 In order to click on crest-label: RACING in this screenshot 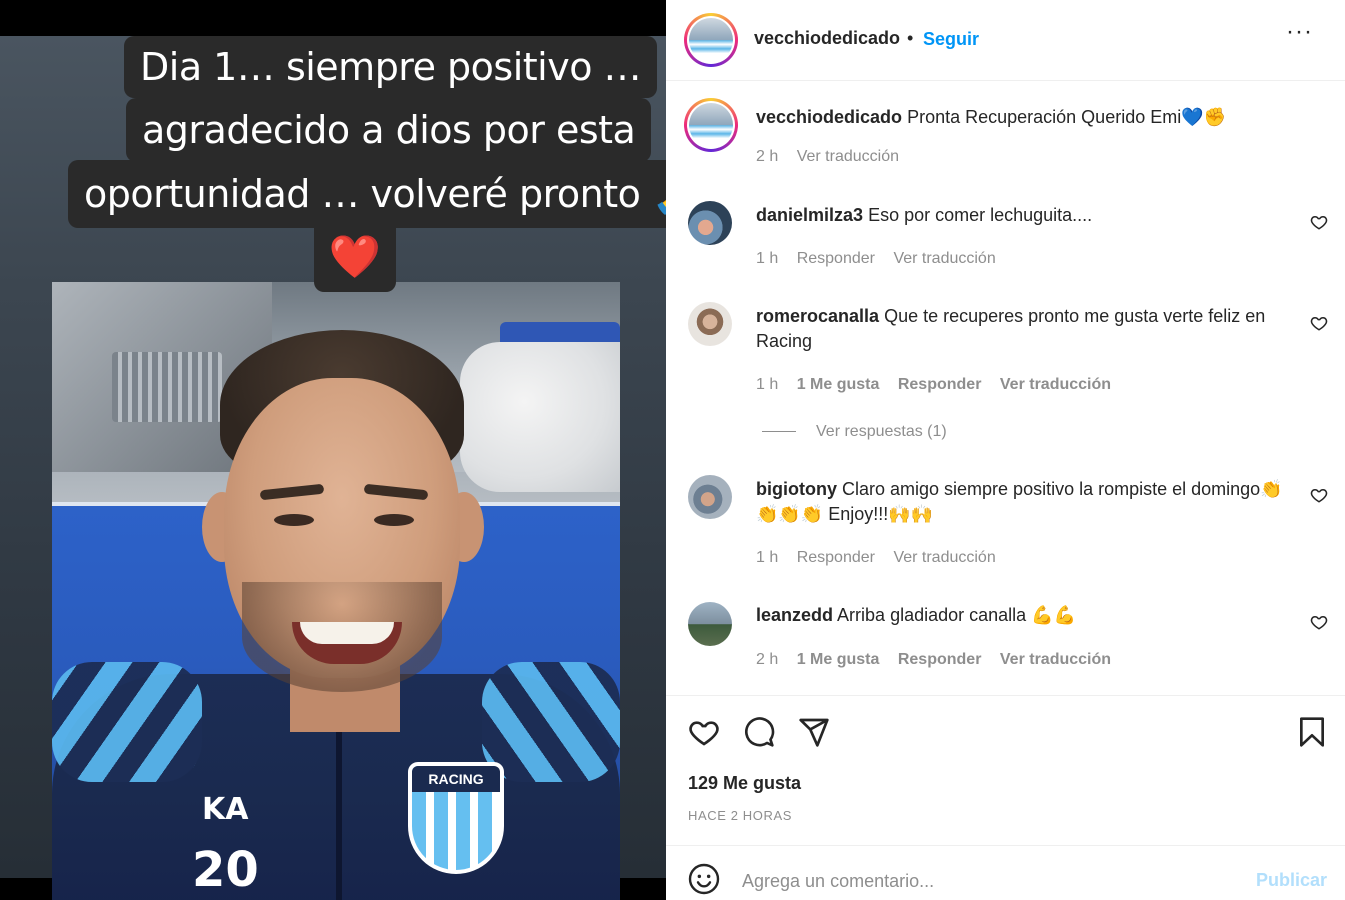, I will do `click(456, 779)`.